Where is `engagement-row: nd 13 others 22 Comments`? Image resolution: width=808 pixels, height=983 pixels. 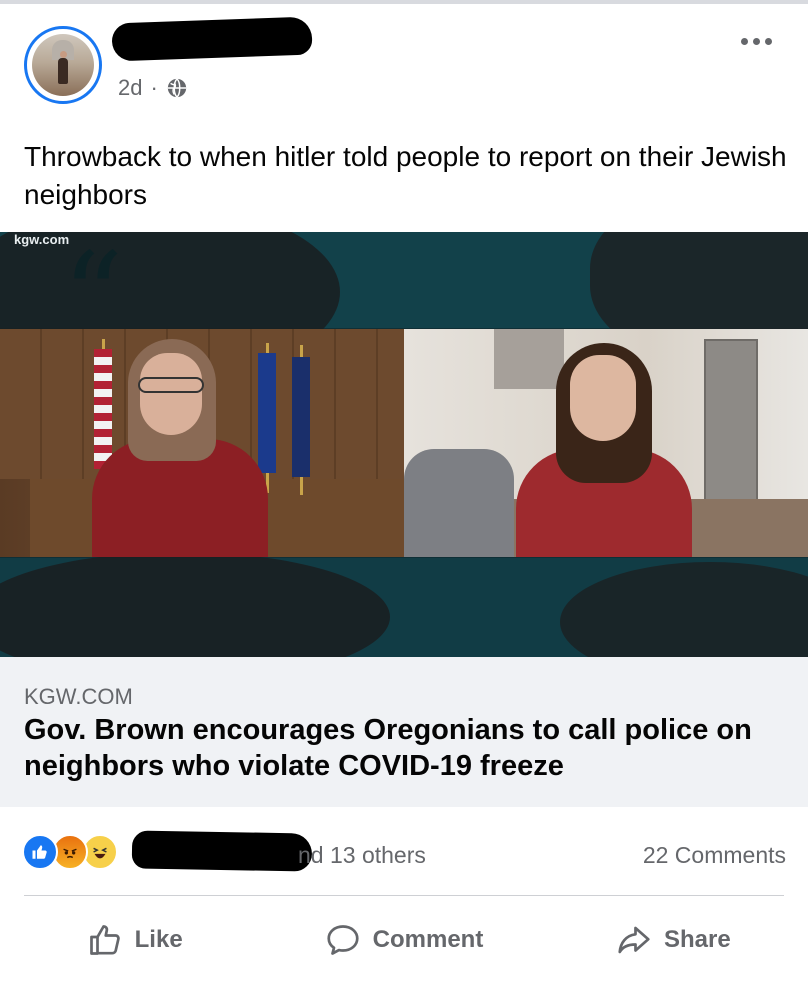 engagement-row: nd 13 others 22 Comments is located at coordinates (404, 853).